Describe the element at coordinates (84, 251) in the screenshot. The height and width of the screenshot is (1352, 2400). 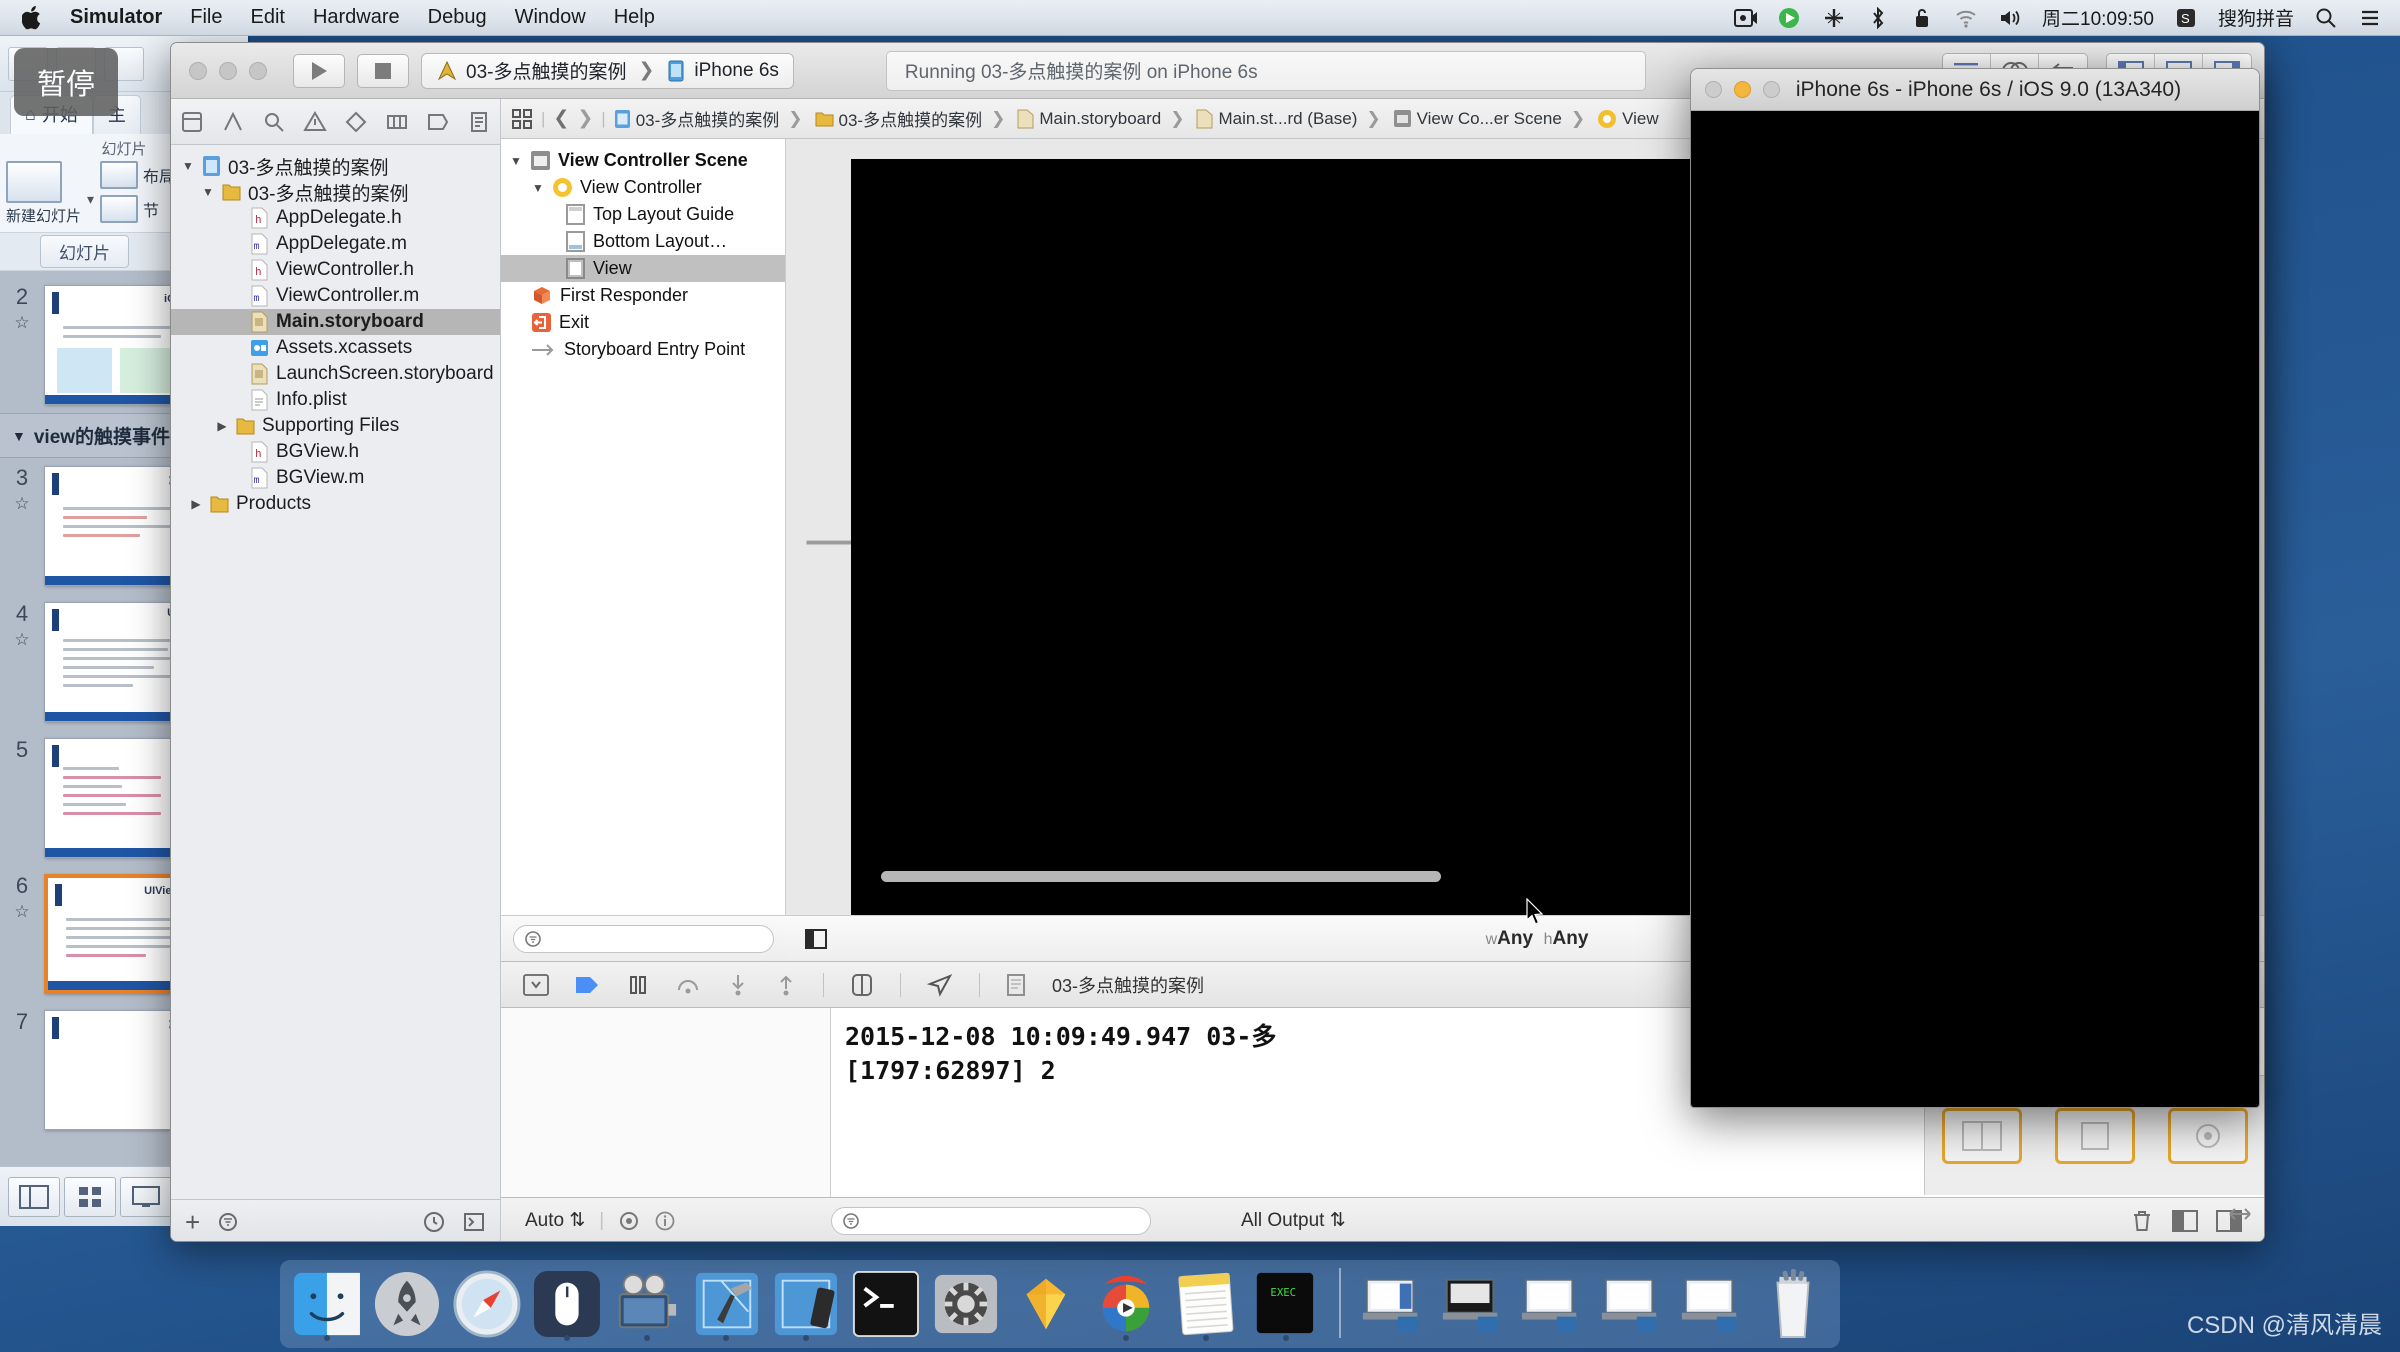
I see `ppt-slides-pane-tab: 幻灯片` at that location.